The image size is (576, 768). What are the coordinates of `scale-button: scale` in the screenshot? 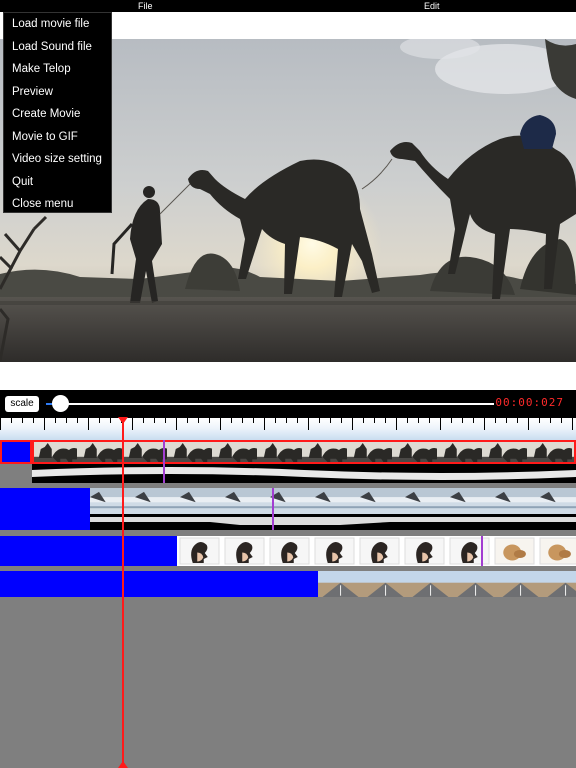 It's located at (22, 404).